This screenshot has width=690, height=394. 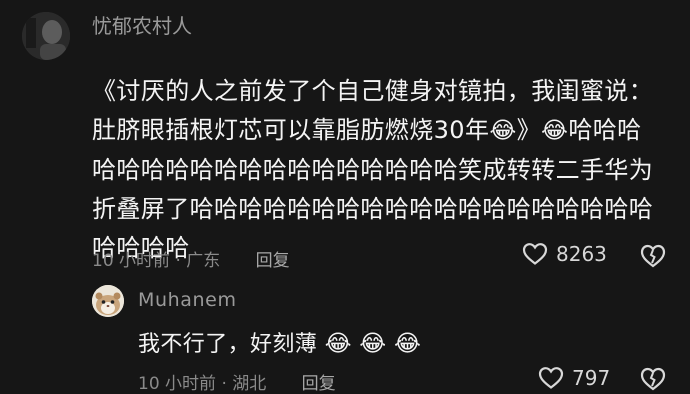 I want to click on reply-button: 回复, so click(x=273, y=261).